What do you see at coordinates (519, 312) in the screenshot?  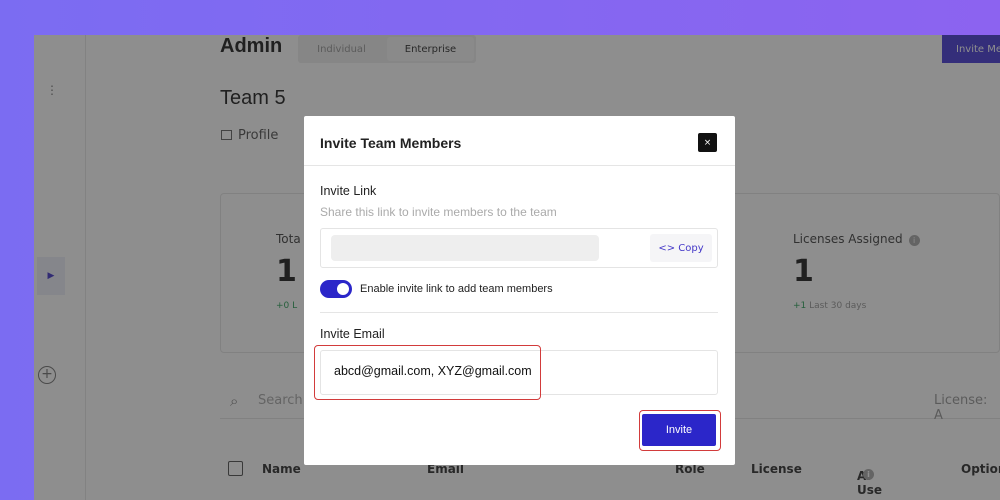 I see `modal-divider` at bounding box center [519, 312].